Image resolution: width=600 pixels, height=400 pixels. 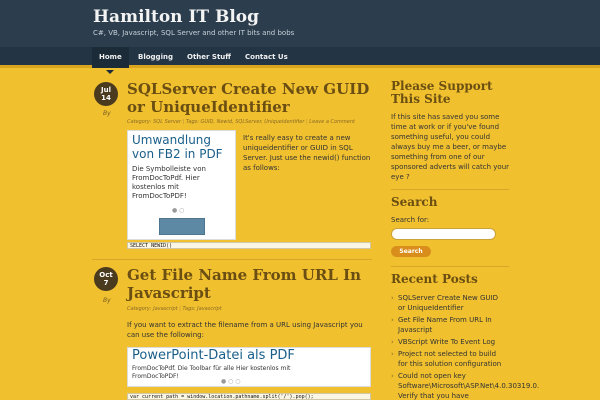 I want to click on support-widget-title: Please Support This Site, so click(x=442, y=92).